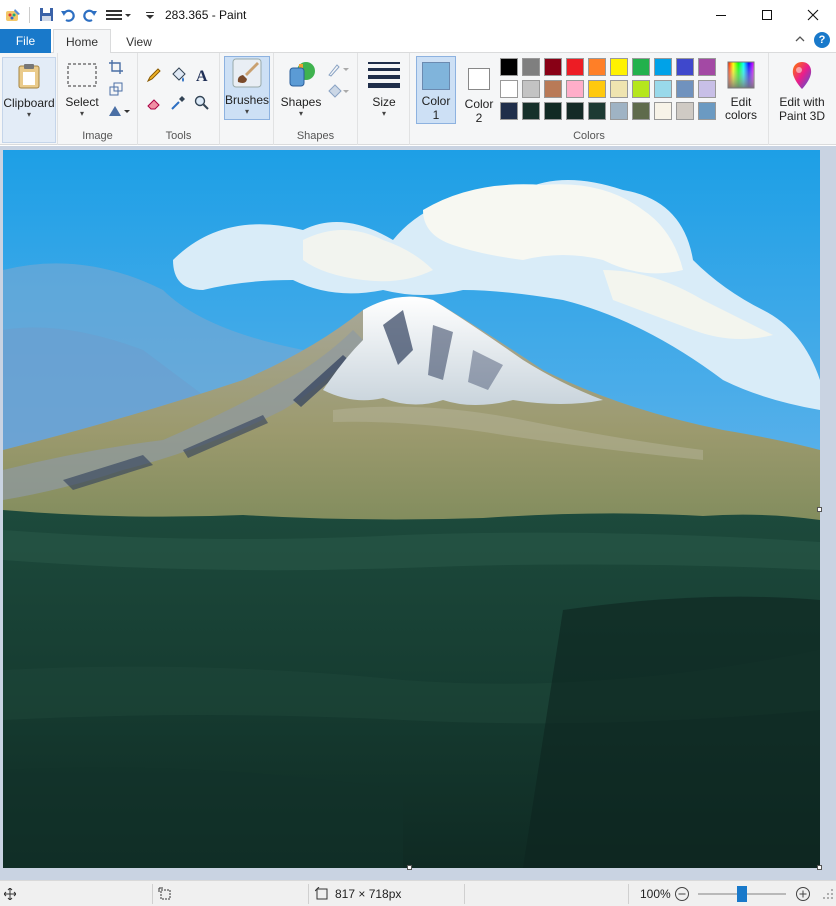  Describe the element at coordinates (139, 41) in the screenshot. I see `tab-view: View` at that location.